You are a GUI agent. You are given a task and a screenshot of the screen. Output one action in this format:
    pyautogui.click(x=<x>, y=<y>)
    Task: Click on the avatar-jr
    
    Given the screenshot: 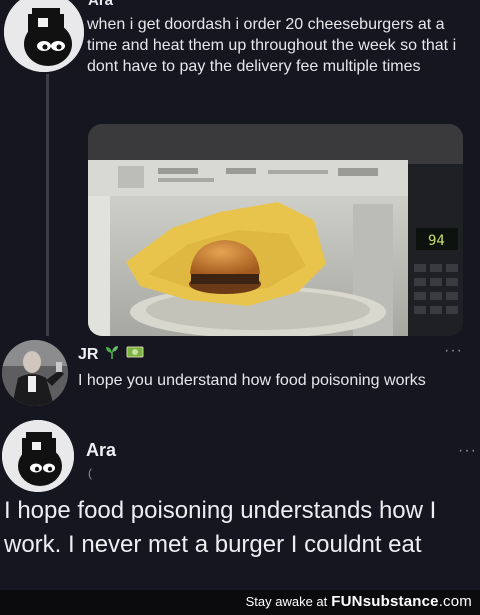 What is the action you would take?
    pyautogui.click(x=35, y=373)
    